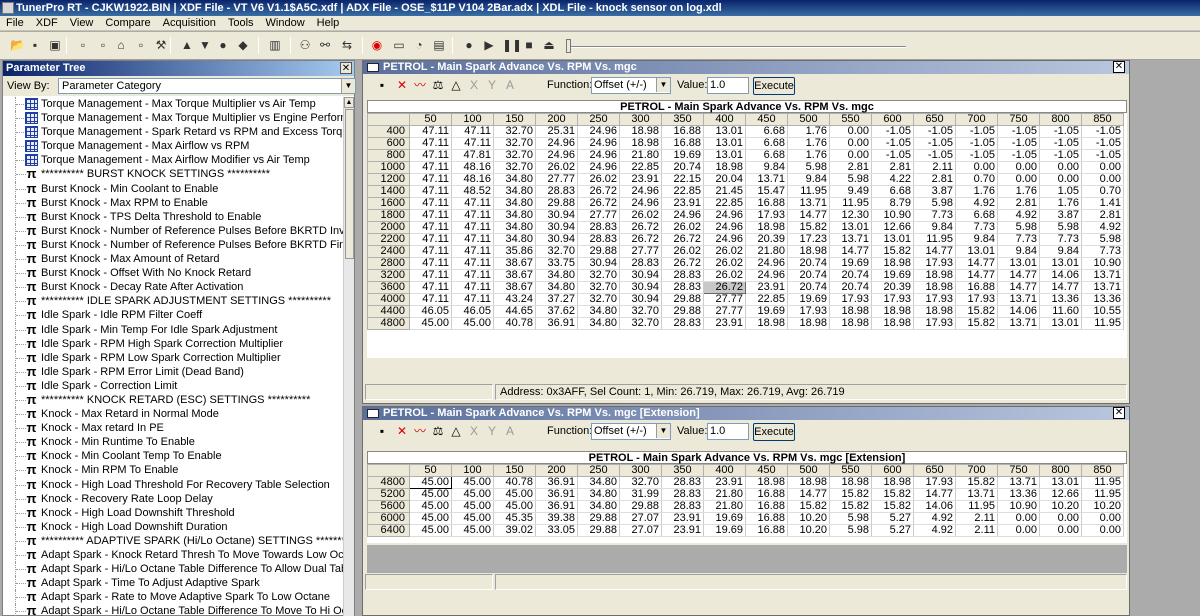 The width and height of the screenshot is (1200, 616). What do you see at coordinates (388, 239) in the screenshot?
I see `row-header: 2200` at bounding box center [388, 239].